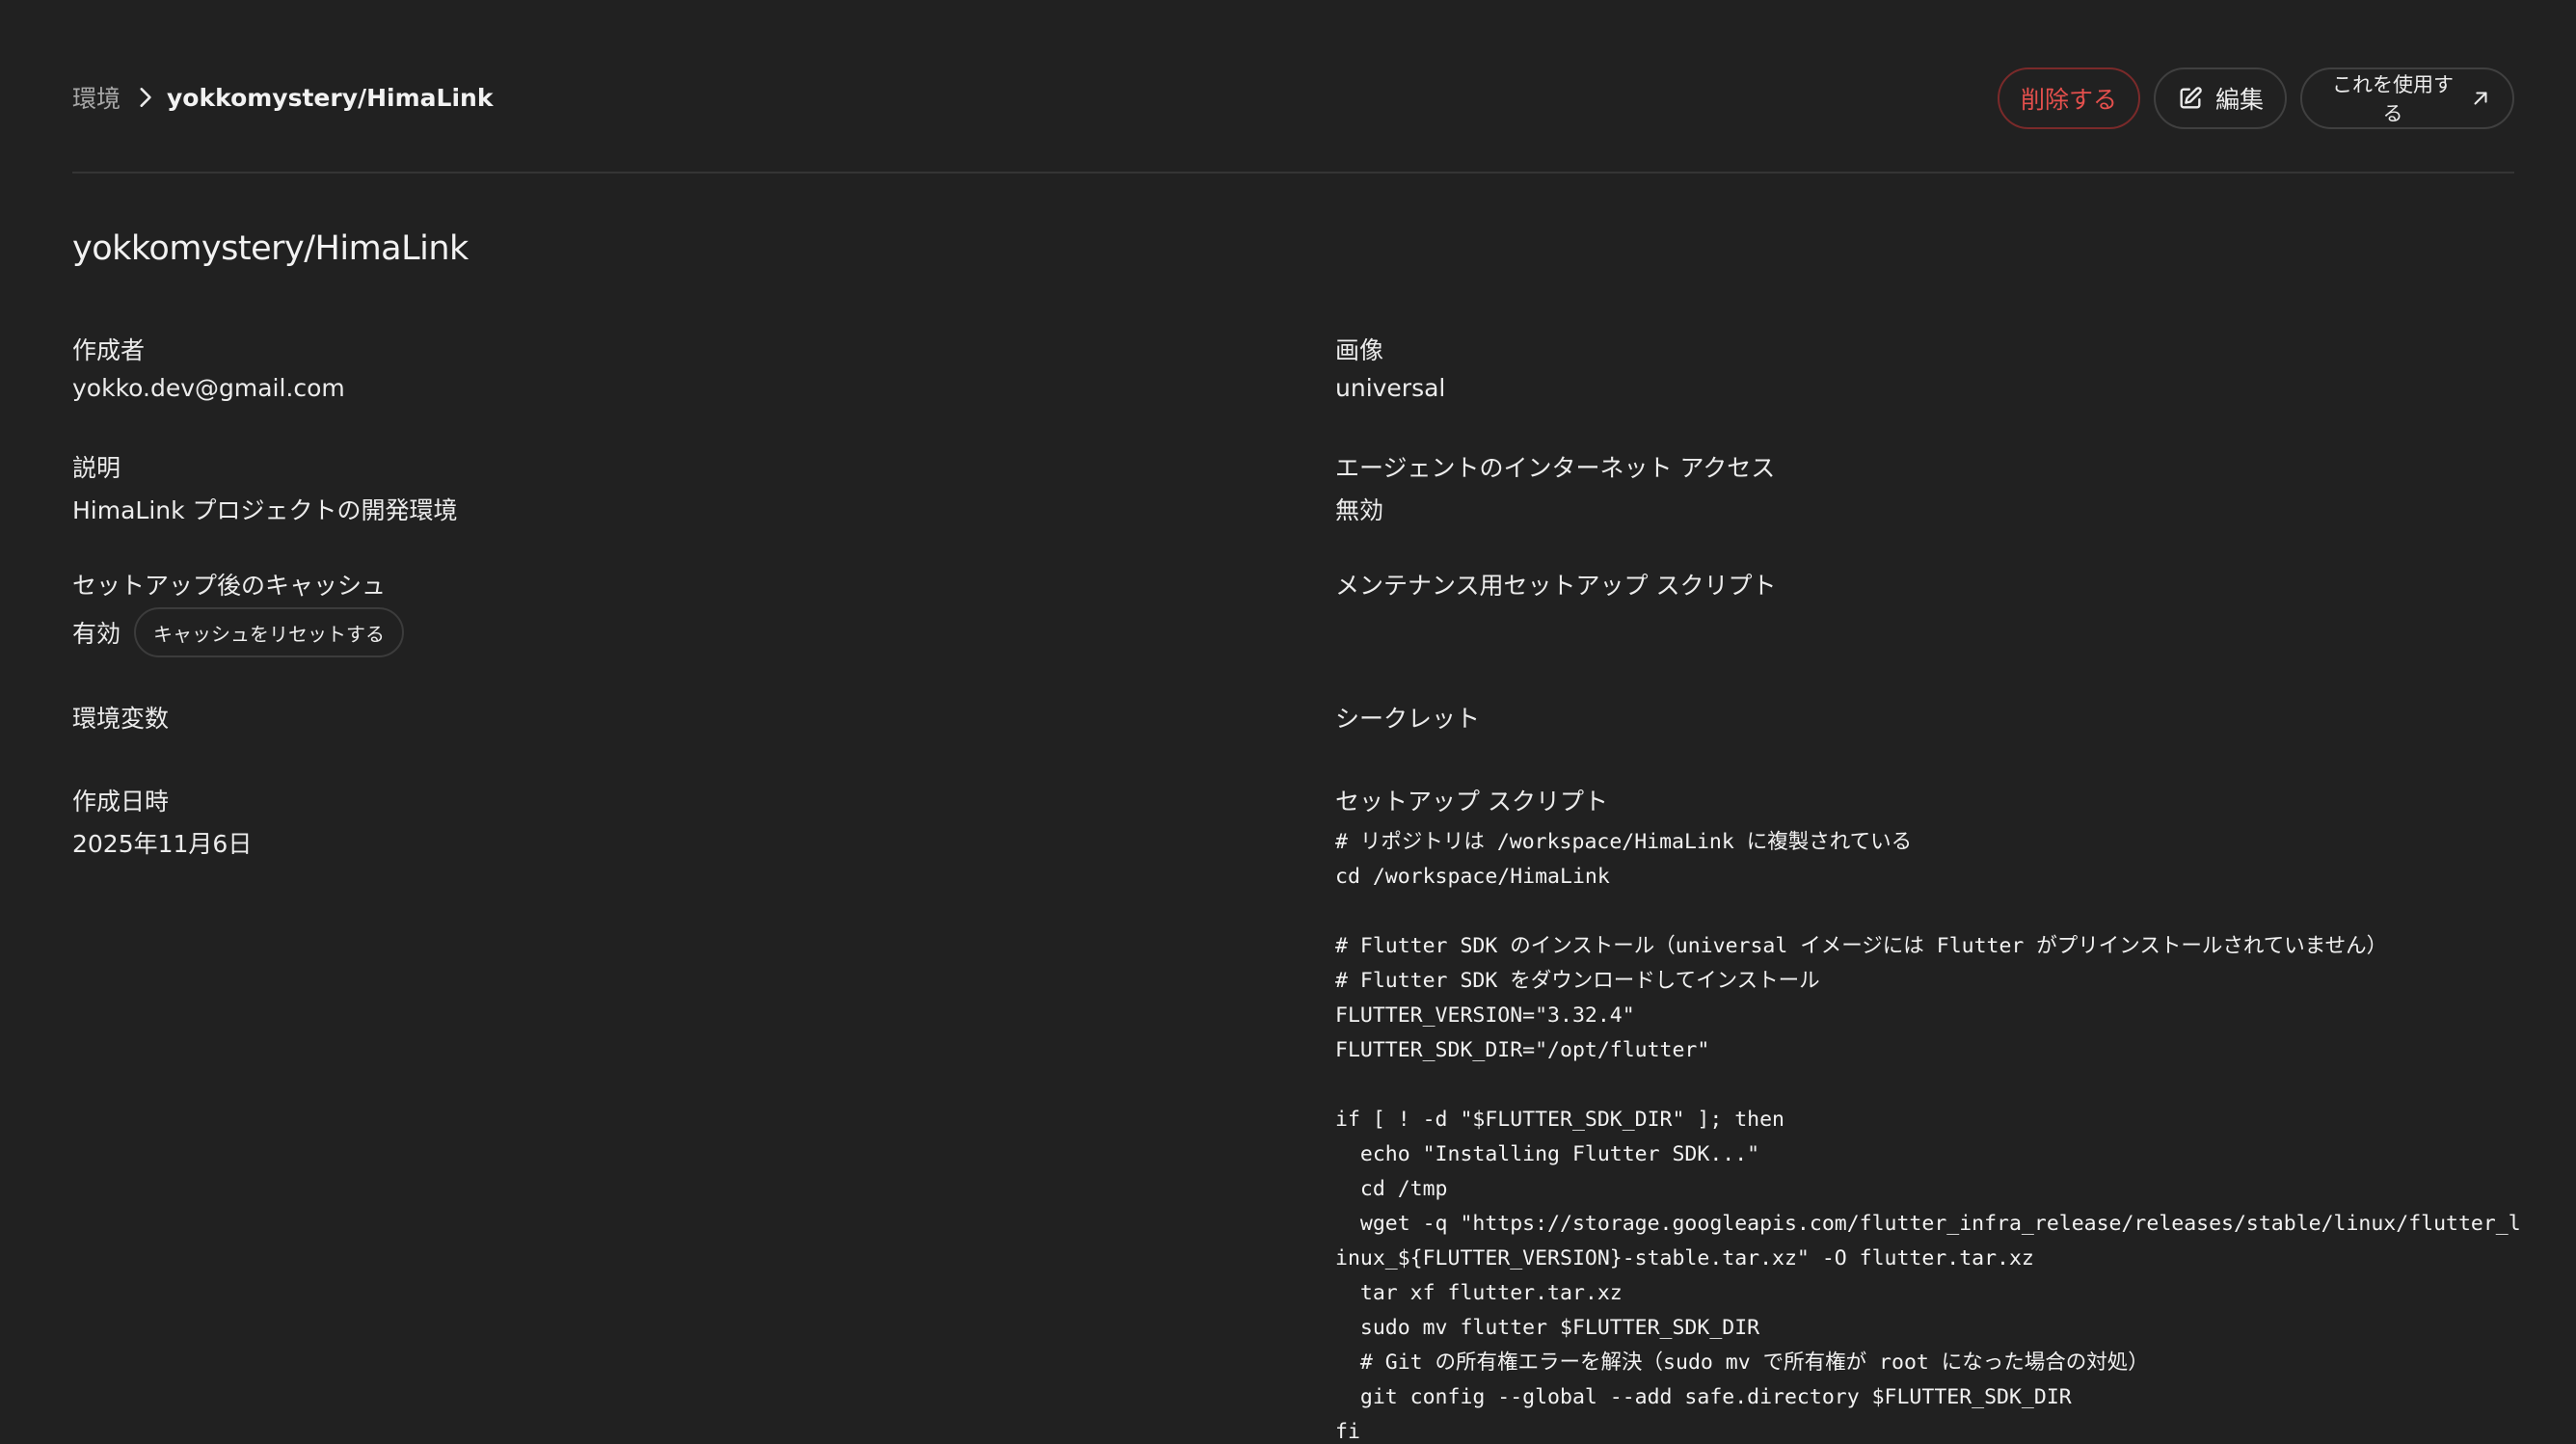 This screenshot has height=1444, width=2576. What do you see at coordinates (1360, 510) in the screenshot?
I see `internet-access-value: 無効` at bounding box center [1360, 510].